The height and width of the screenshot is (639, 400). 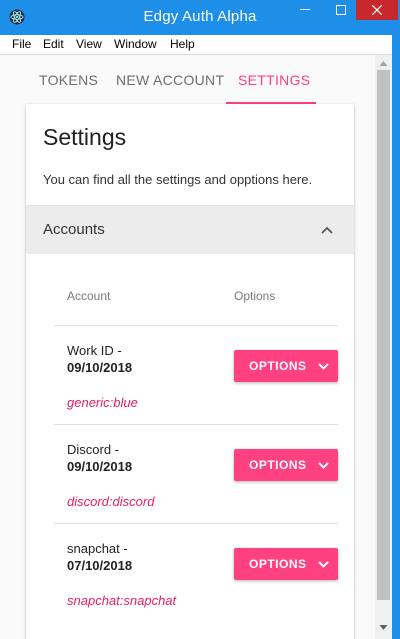 I want to click on menu-view: View, so click(x=89, y=44).